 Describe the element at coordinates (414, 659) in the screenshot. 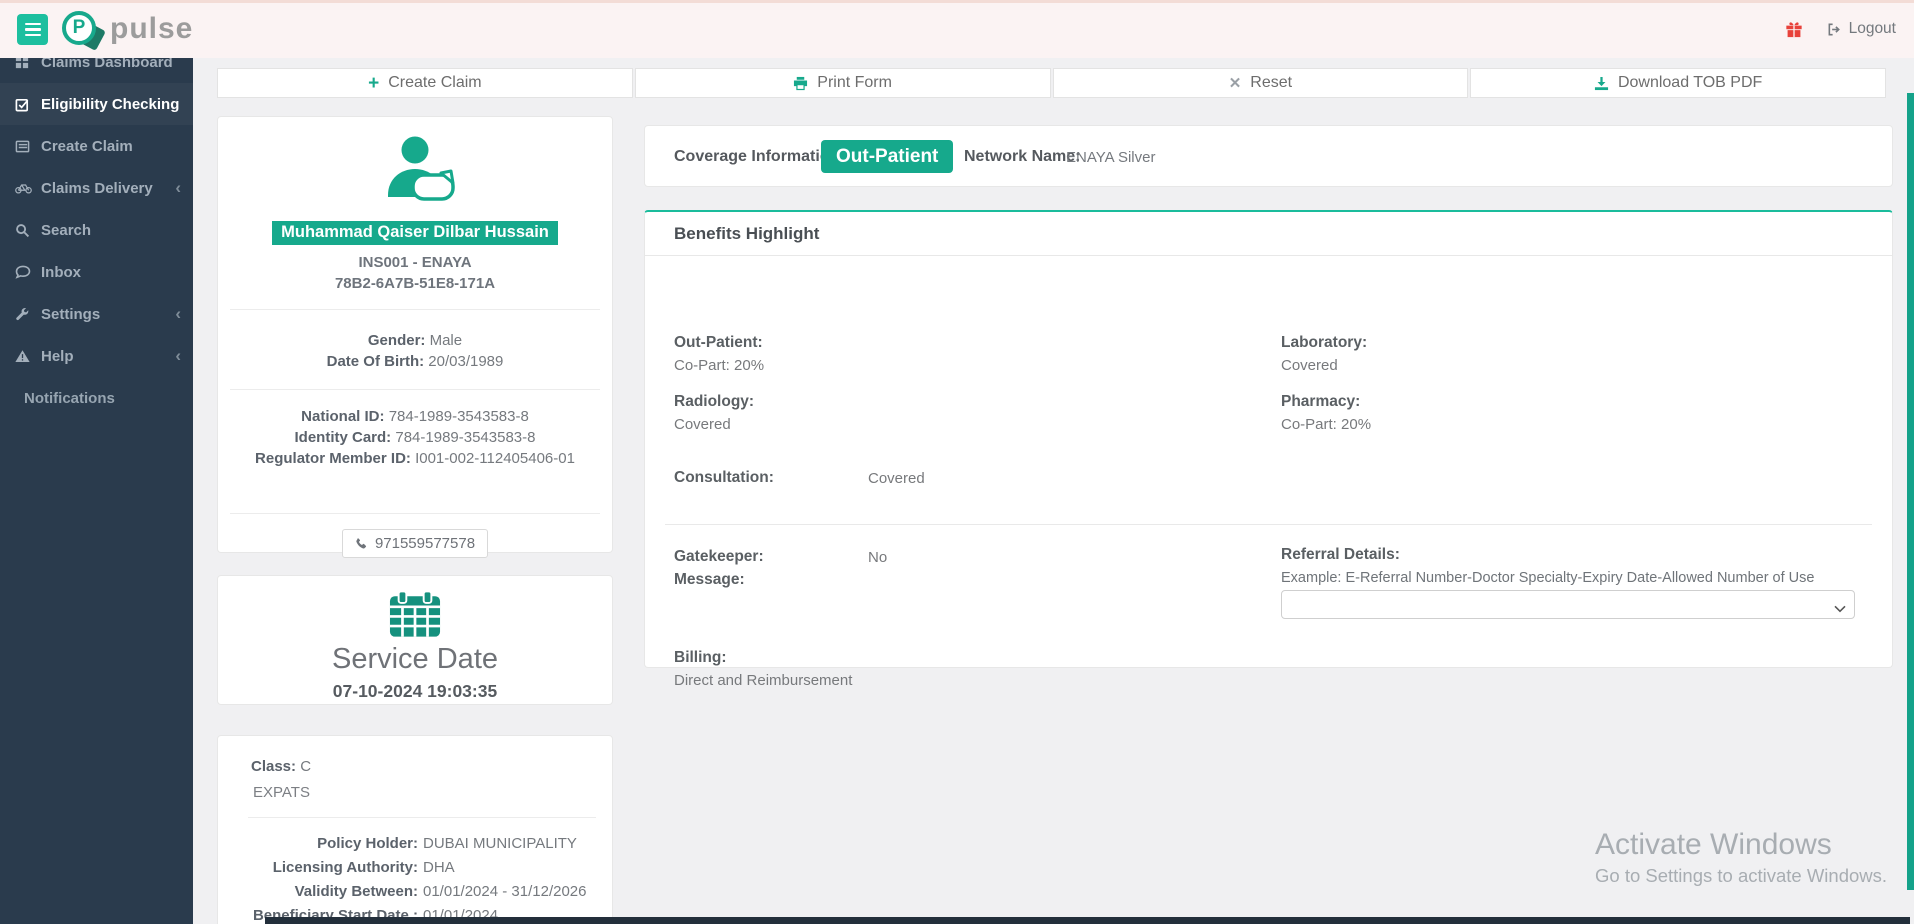

I see `service-date-title: Service Date` at that location.